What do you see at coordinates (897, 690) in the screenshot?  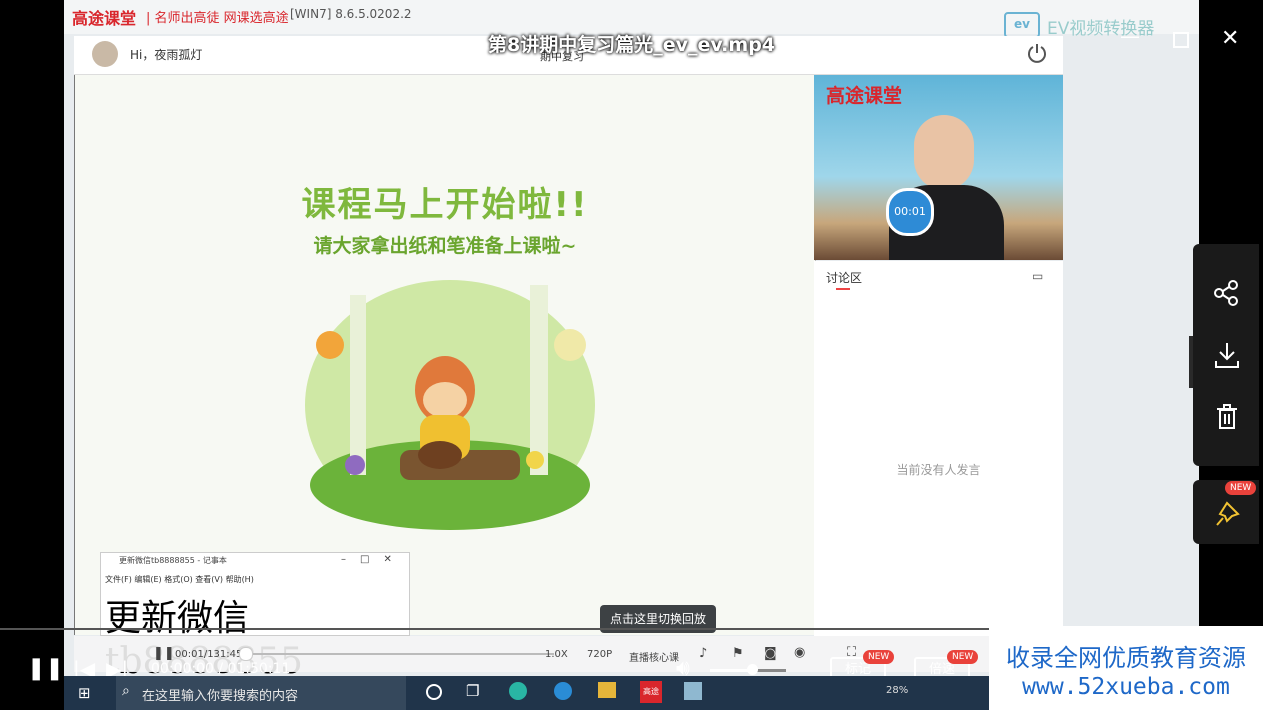 I see `battery-indicator: 28%` at bounding box center [897, 690].